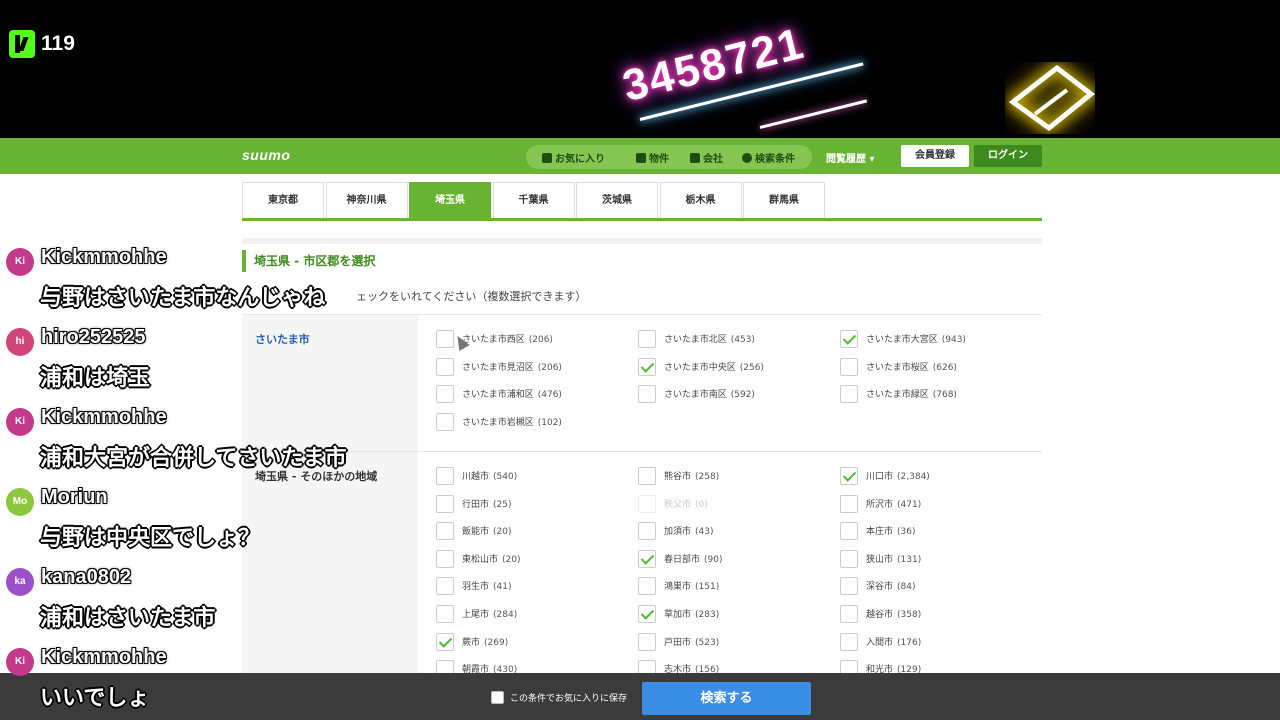  I want to click on chat-text: 浦和はさいたま市, so click(128, 618).